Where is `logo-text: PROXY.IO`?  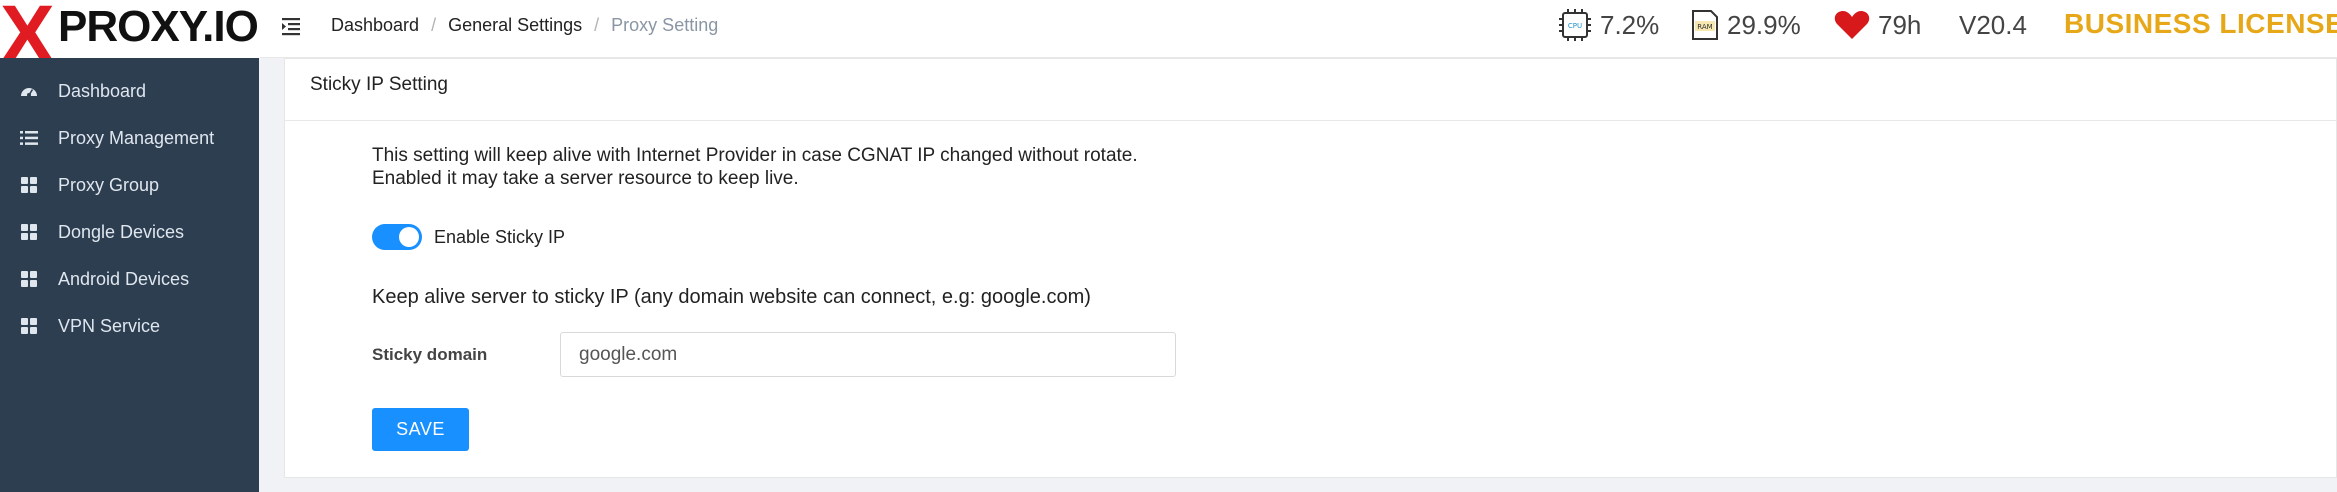
logo-text: PROXY.IO is located at coordinates (158, 26).